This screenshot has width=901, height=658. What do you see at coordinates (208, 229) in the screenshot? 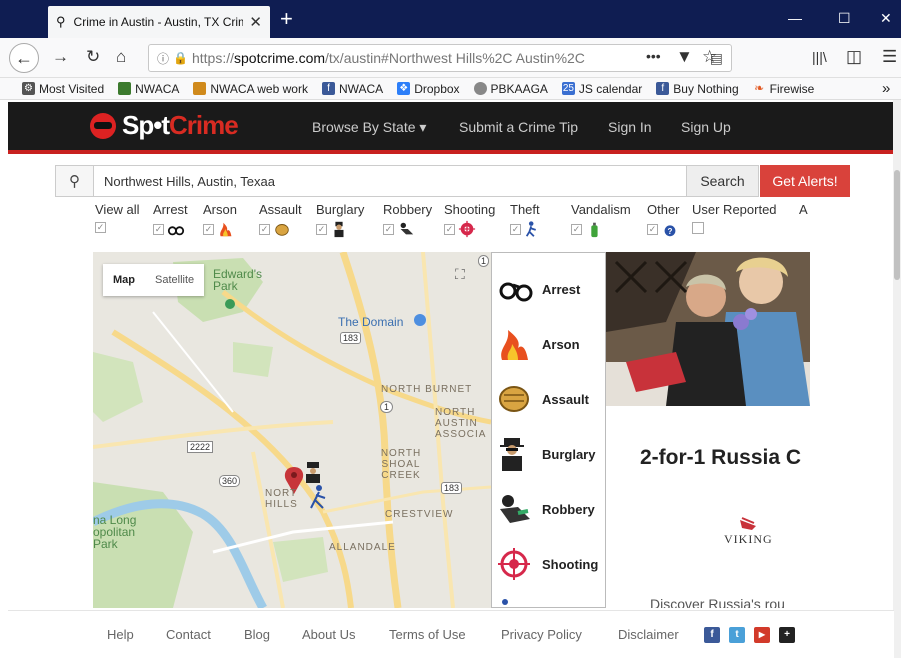
I see `arson-checkbox: ✓` at bounding box center [208, 229].